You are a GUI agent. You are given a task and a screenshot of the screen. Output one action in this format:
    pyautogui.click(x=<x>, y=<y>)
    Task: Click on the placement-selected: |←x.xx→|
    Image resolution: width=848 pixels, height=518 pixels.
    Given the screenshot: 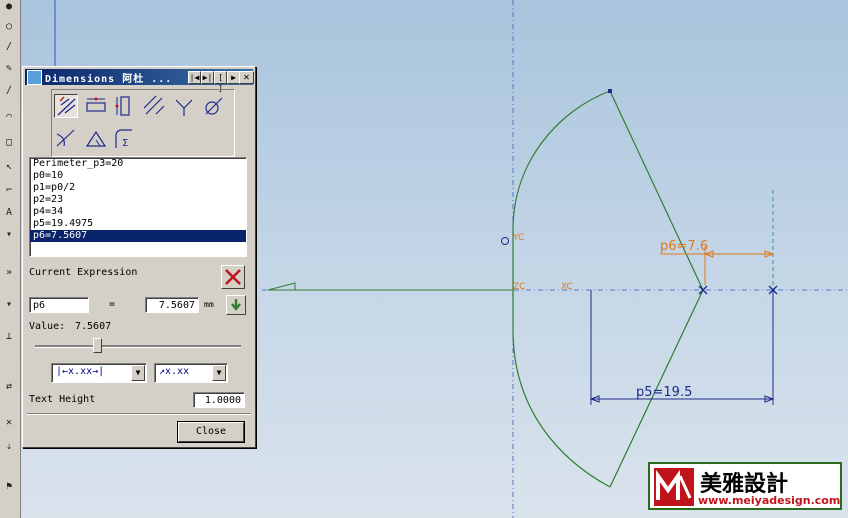 What is the action you would take?
    pyautogui.click(x=80, y=371)
    